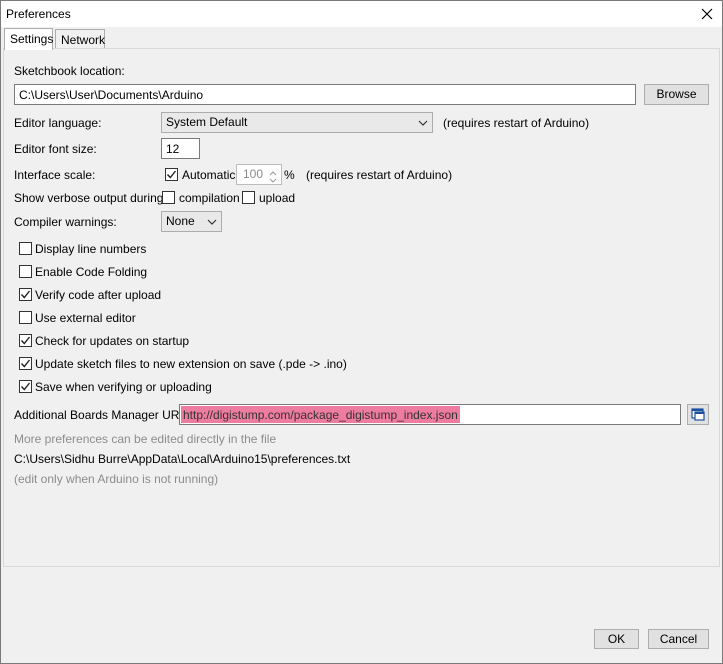 The width and height of the screenshot is (723, 664). I want to click on browse-button: Browse, so click(676, 94).